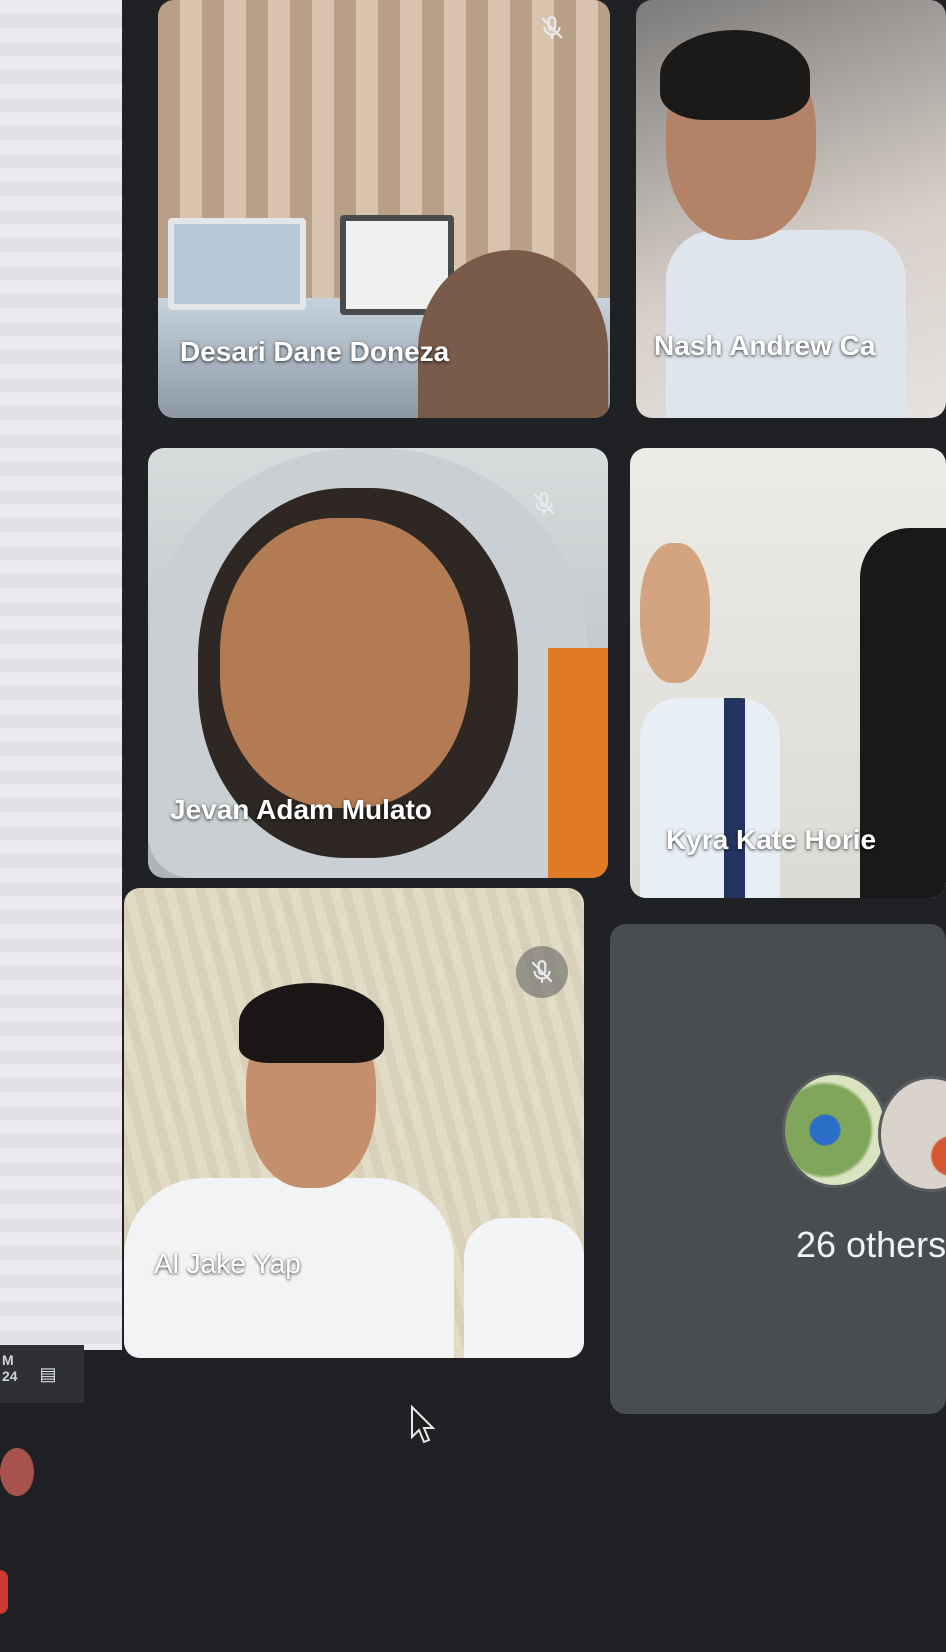  I want to click on others-tile: 26 others, so click(778, 1169).